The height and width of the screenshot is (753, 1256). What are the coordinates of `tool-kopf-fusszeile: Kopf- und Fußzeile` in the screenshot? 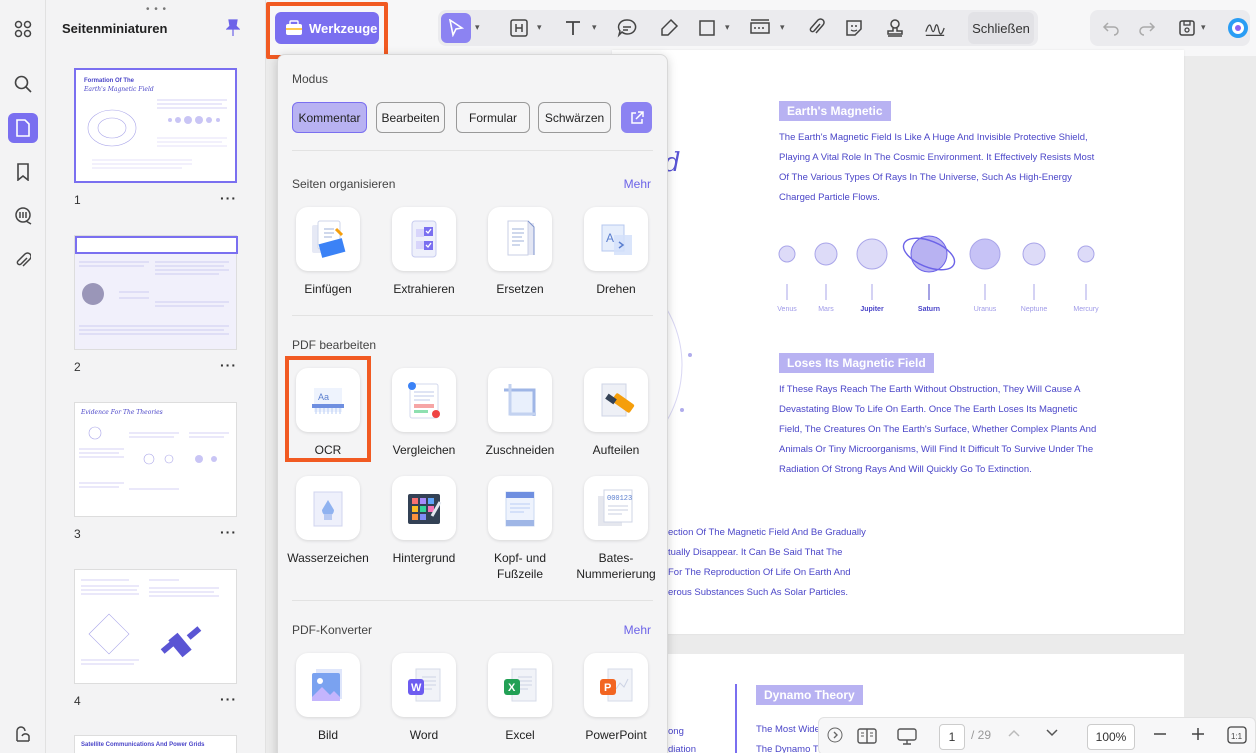 It's located at (520, 529).